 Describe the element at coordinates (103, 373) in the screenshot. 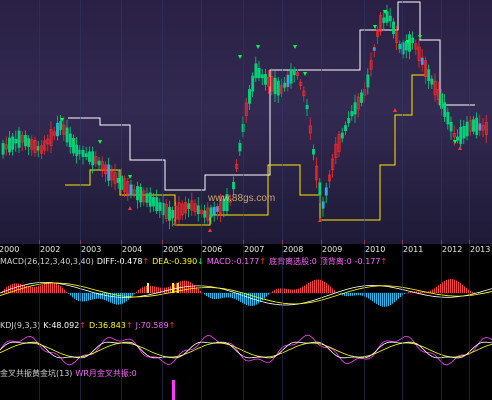

I see `indicator3-signal-label: WR月金叉共振:` at that location.